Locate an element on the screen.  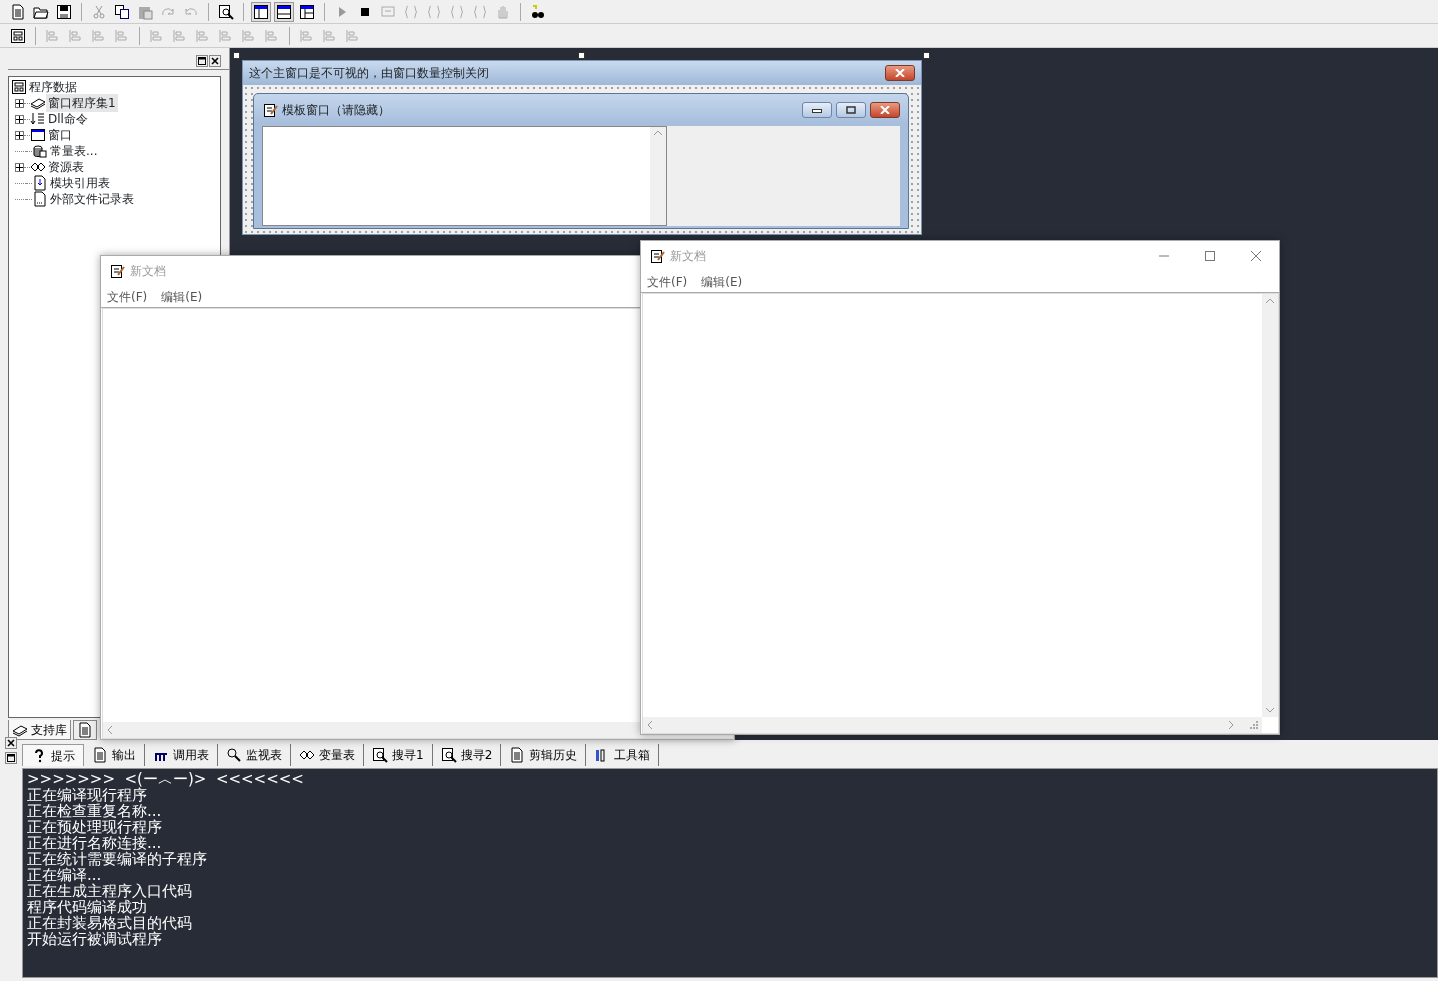
tree-item: Dll命令 is located at coordinates (68, 119).